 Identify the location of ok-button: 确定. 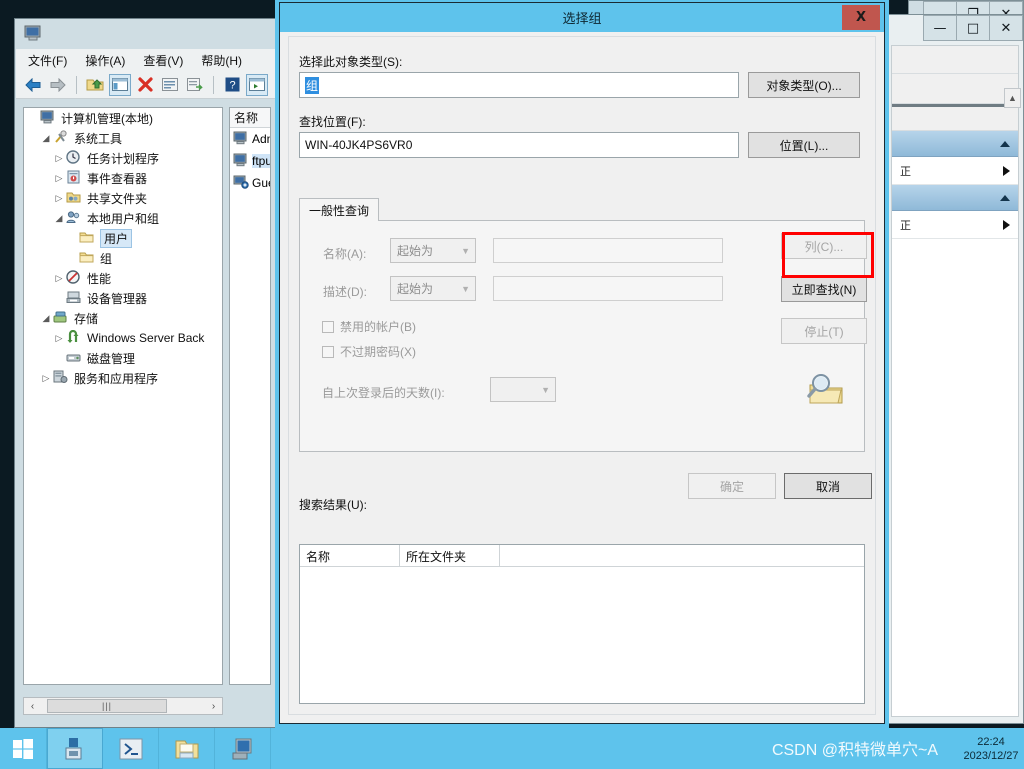
(732, 486).